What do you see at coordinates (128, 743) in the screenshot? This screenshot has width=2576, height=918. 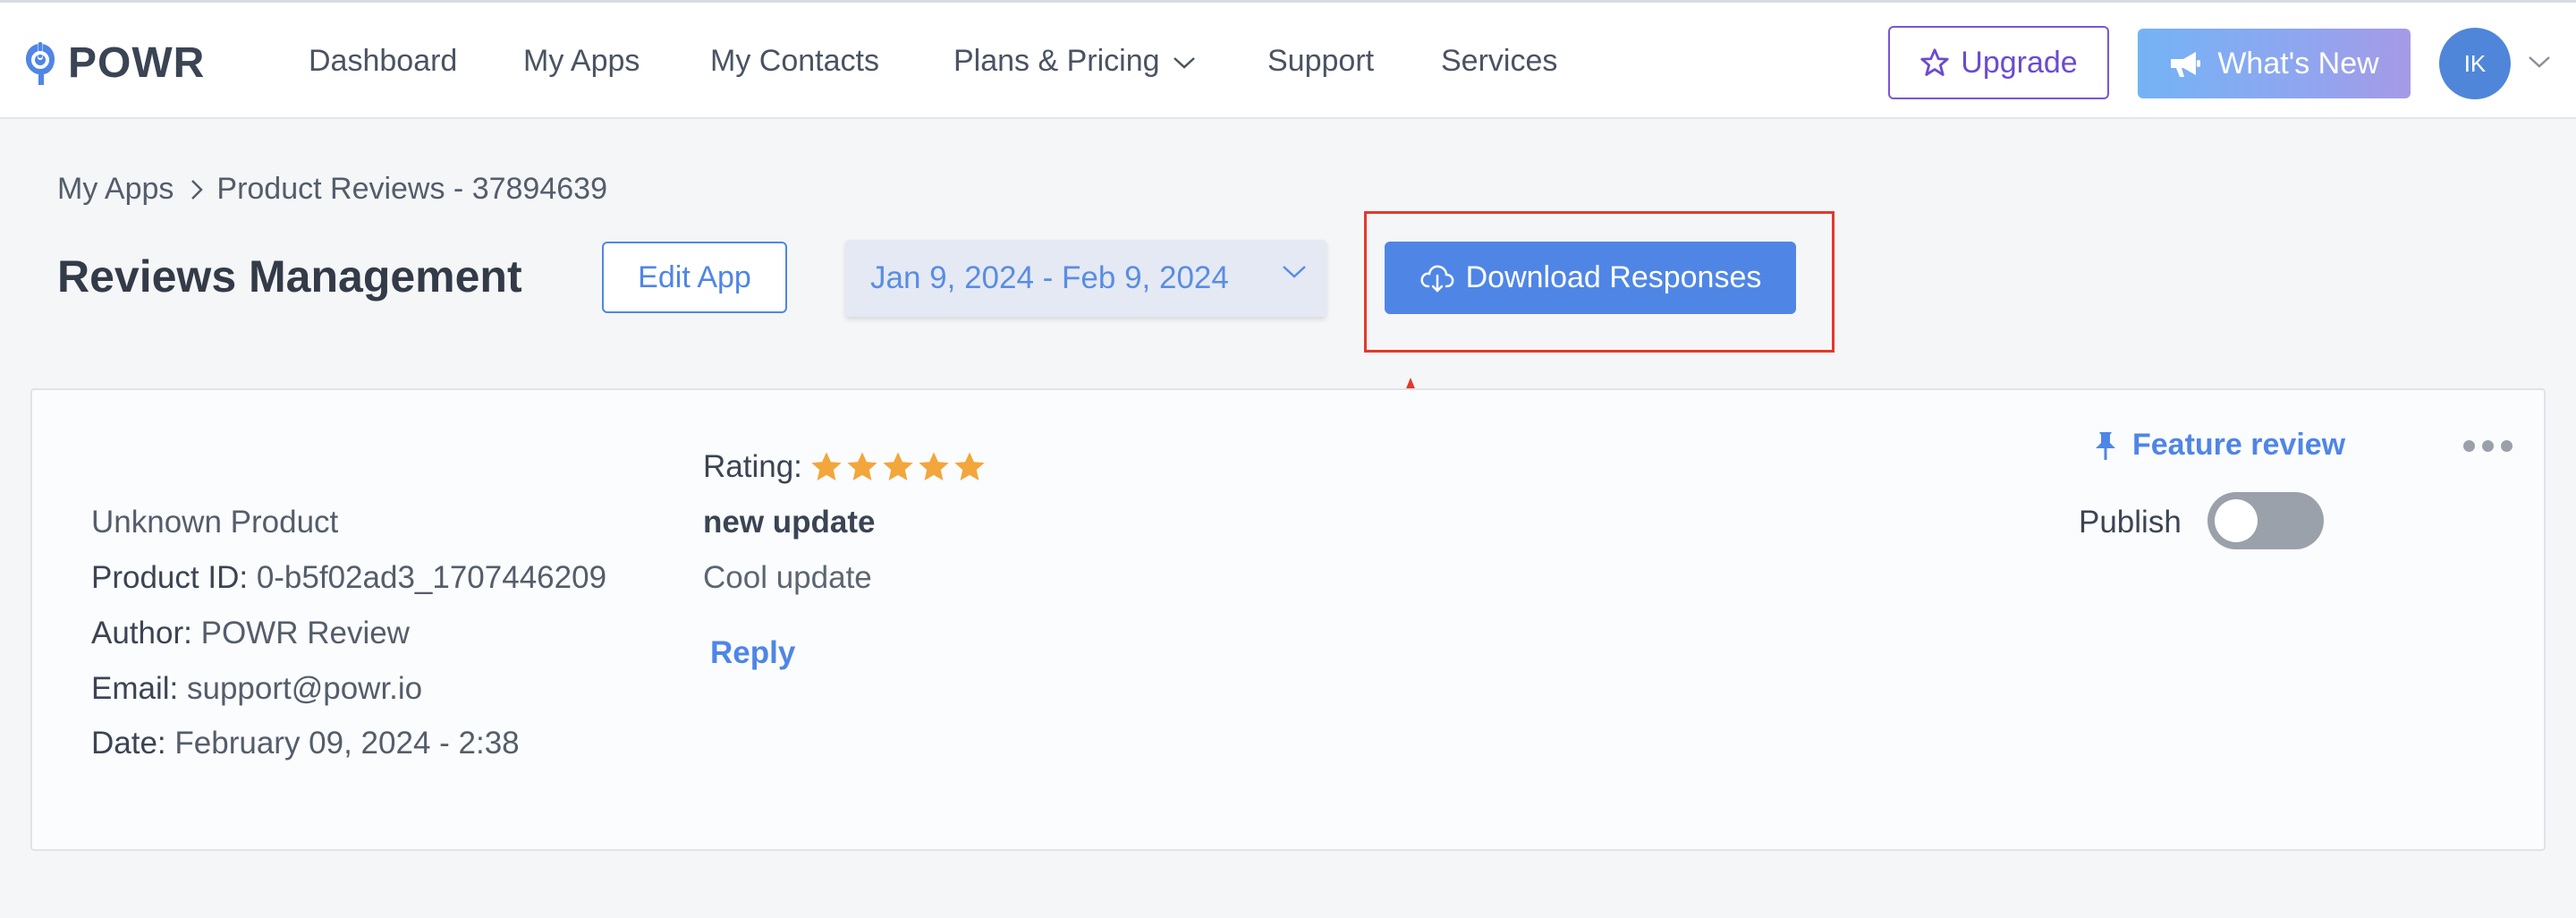 I see `date-label: Date:` at bounding box center [128, 743].